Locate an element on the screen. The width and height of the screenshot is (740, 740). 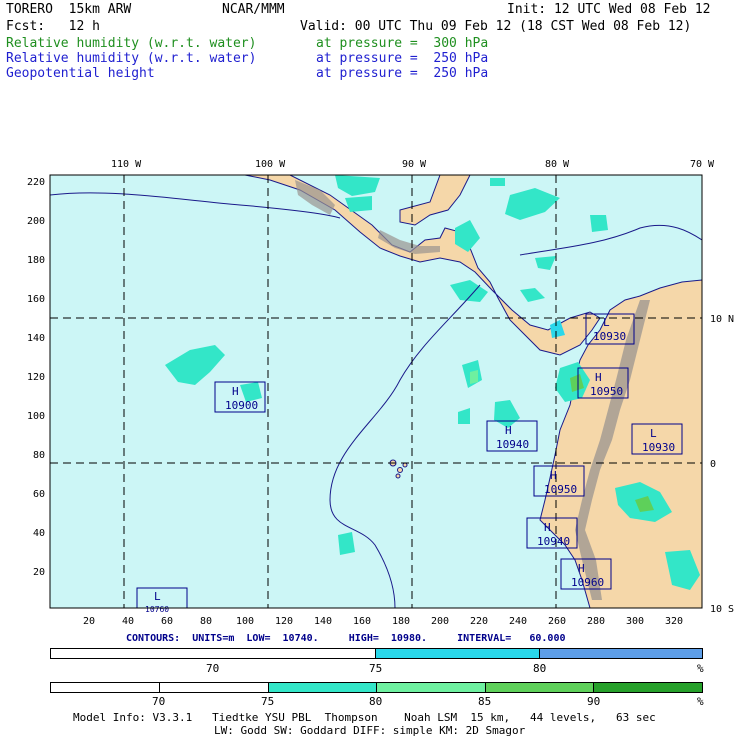
y-tick: 20 is located at coordinates (39, 572).